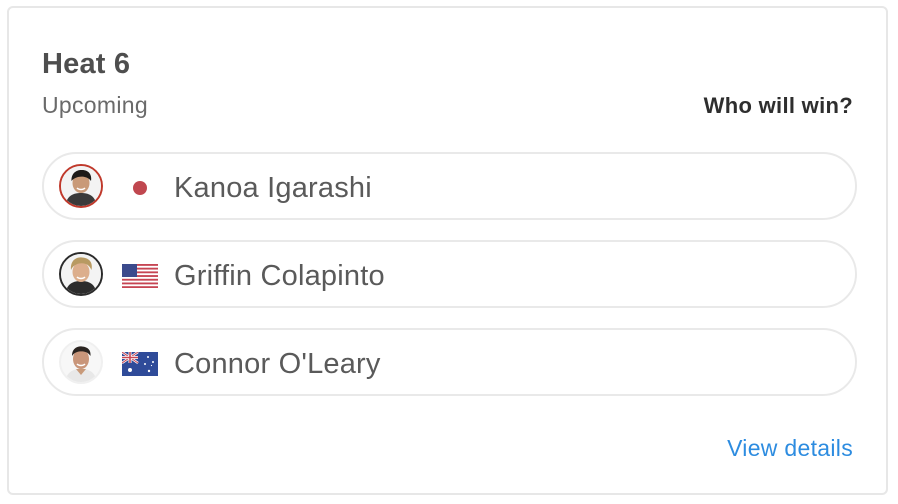 The image size is (898, 504). Describe the element at coordinates (140, 188) in the screenshot. I see `japan-flag-icon` at that location.